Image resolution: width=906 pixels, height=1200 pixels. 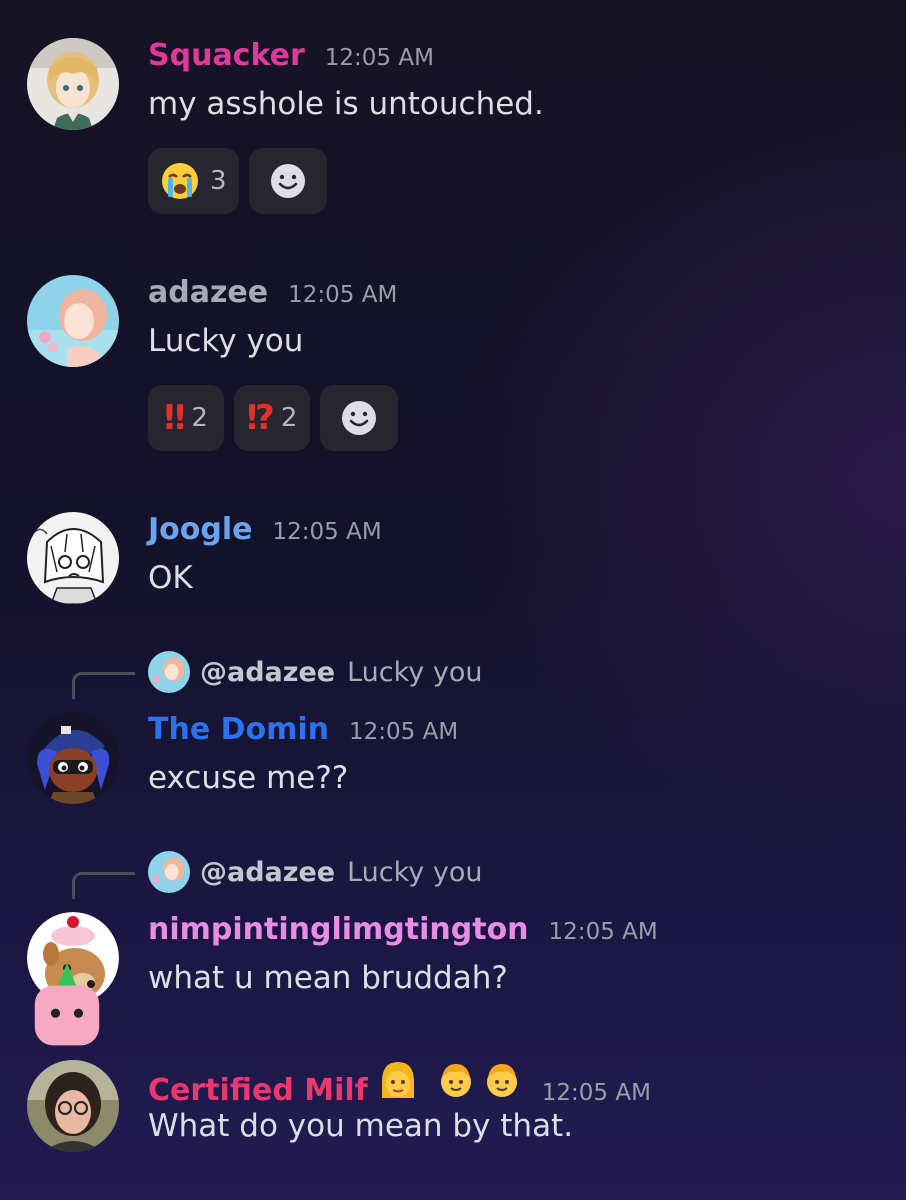 I want to click on avatar-the-domin, so click(x=73, y=758).